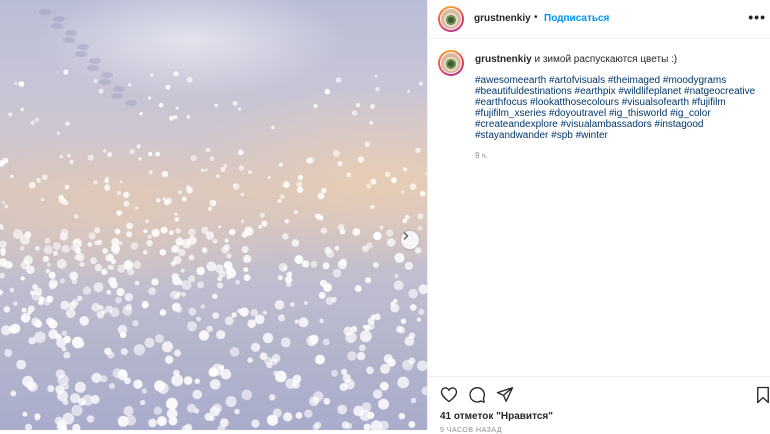 Image resolution: width=770 pixels, height=434 pixels. What do you see at coordinates (451, 19) in the screenshot?
I see `avatar` at bounding box center [451, 19].